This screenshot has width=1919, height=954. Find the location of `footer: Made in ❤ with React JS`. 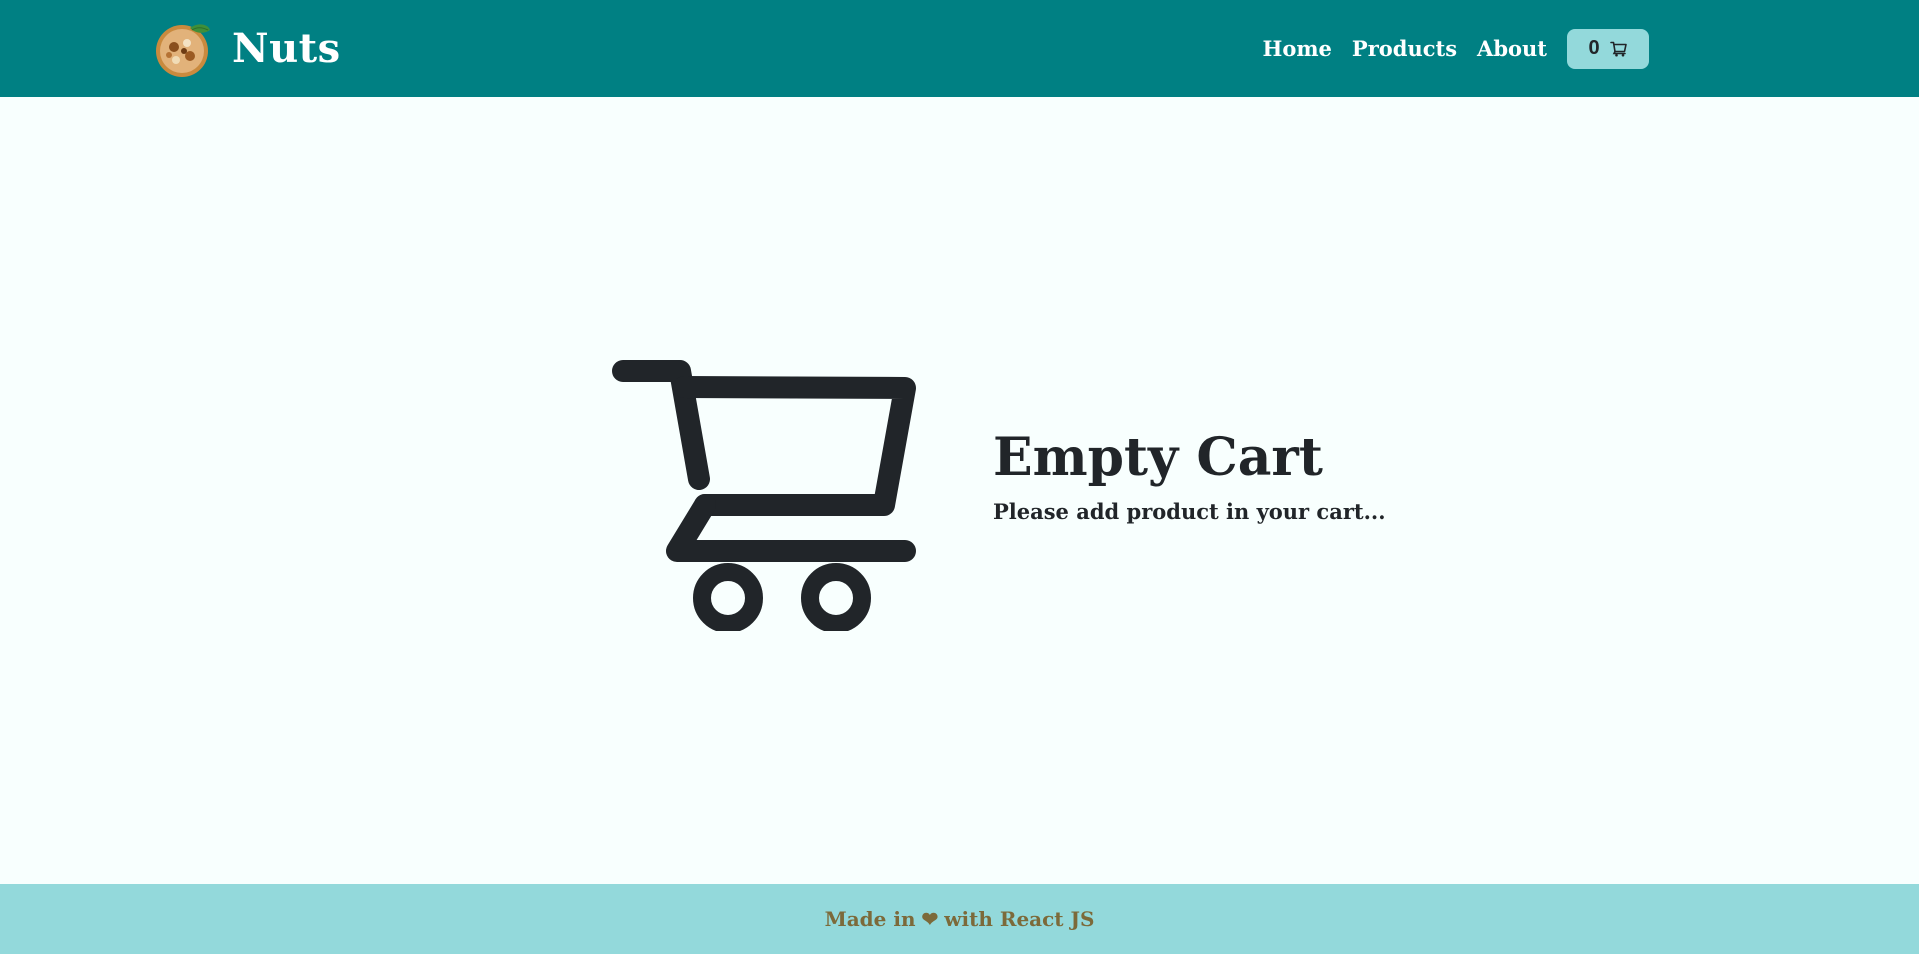

footer: Made in ❤ with React JS is located at coordinates (959, 919).